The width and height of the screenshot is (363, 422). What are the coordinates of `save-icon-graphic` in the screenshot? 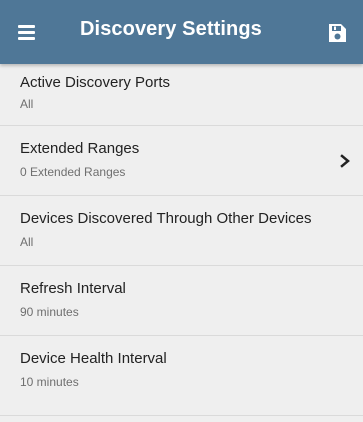 It's located at (337, 33).